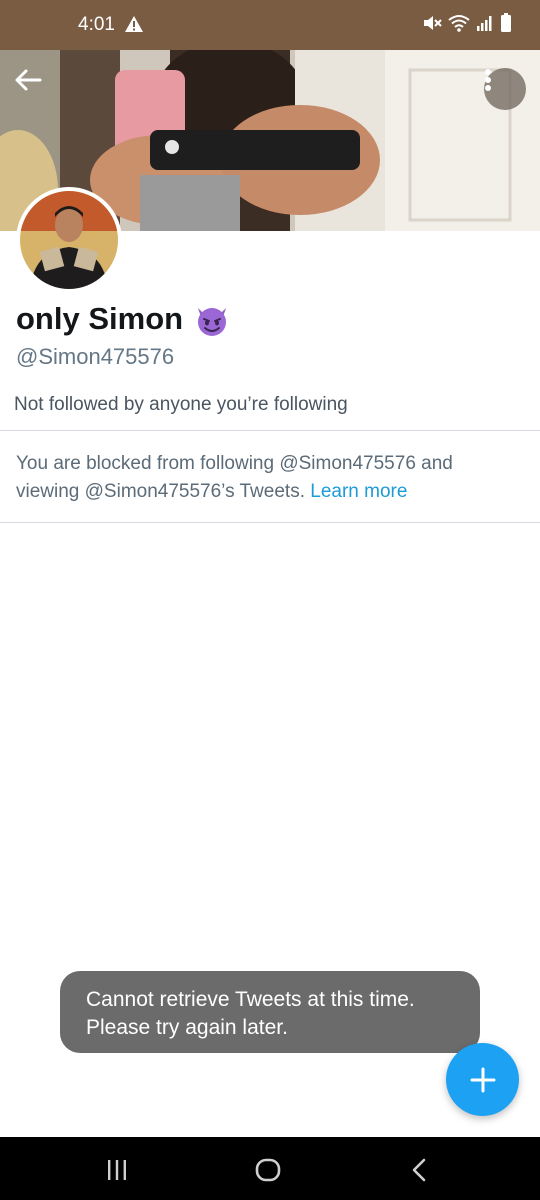 The image size is (540, 1200). Describe the element at coordinates (488, 80) in the screenshot. I see `more-vertical-icon` at that location.